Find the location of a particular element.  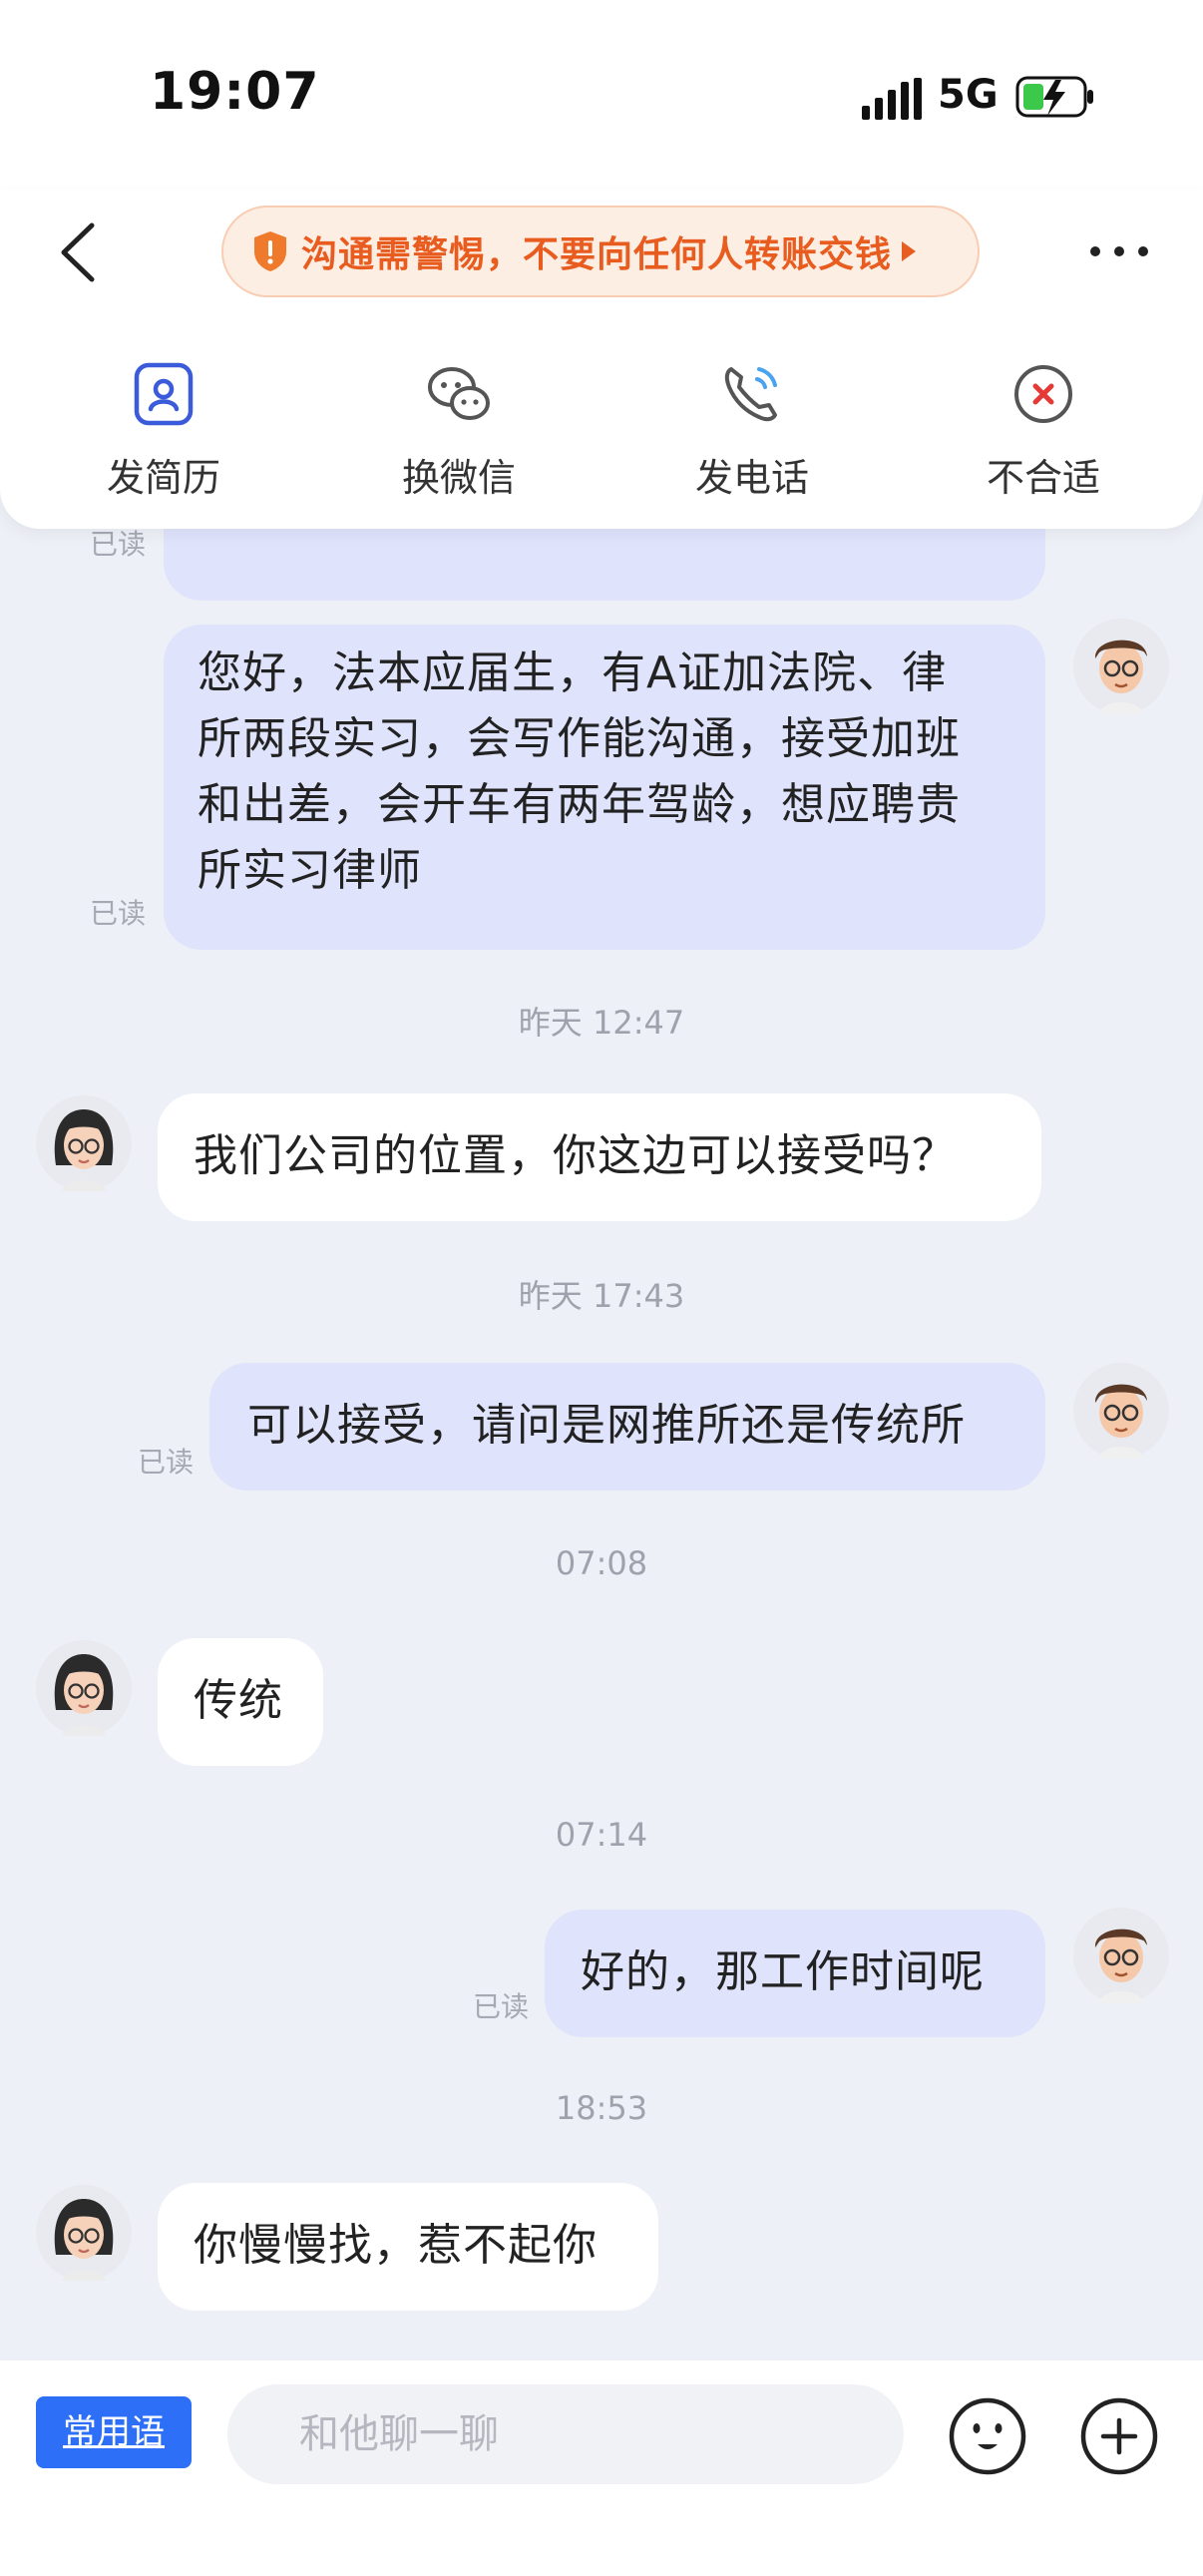

emoji-icon is located at coordinates (987, 2436).